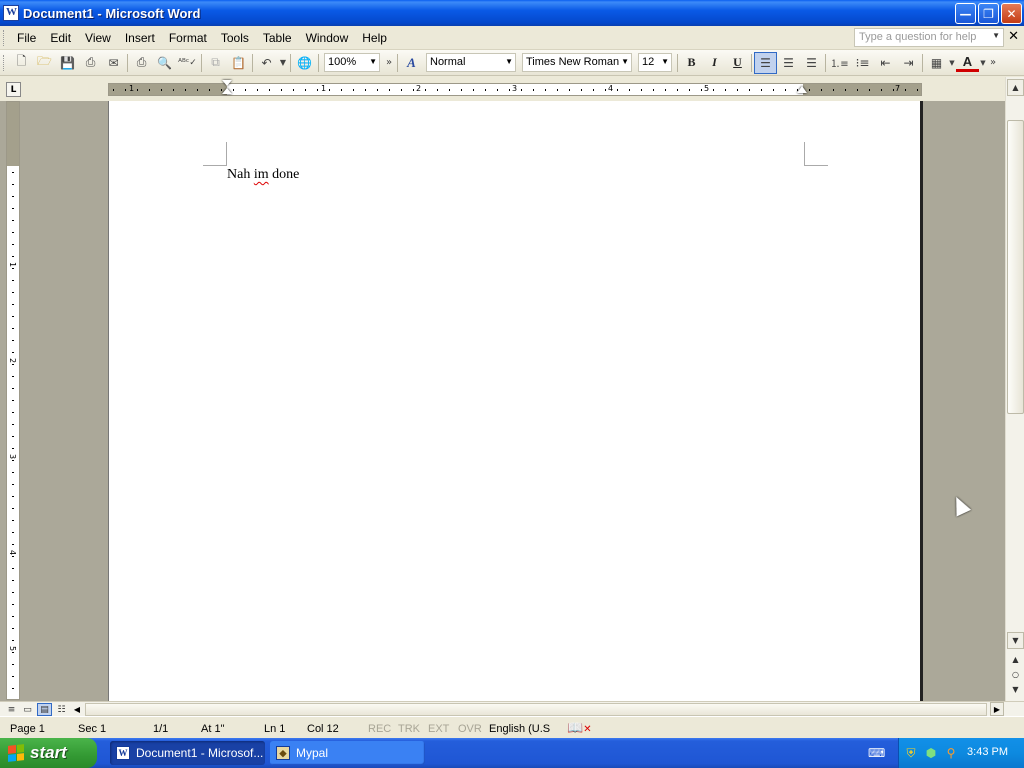  Describe the element at coordinates (113, 63) in the screenshot. I see `email-icon: ✉` at that location.